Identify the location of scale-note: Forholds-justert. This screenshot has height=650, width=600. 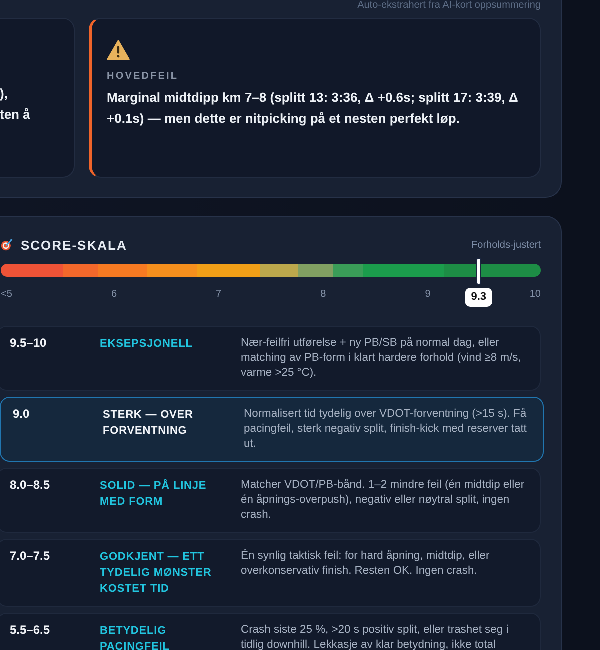
(506, 245).